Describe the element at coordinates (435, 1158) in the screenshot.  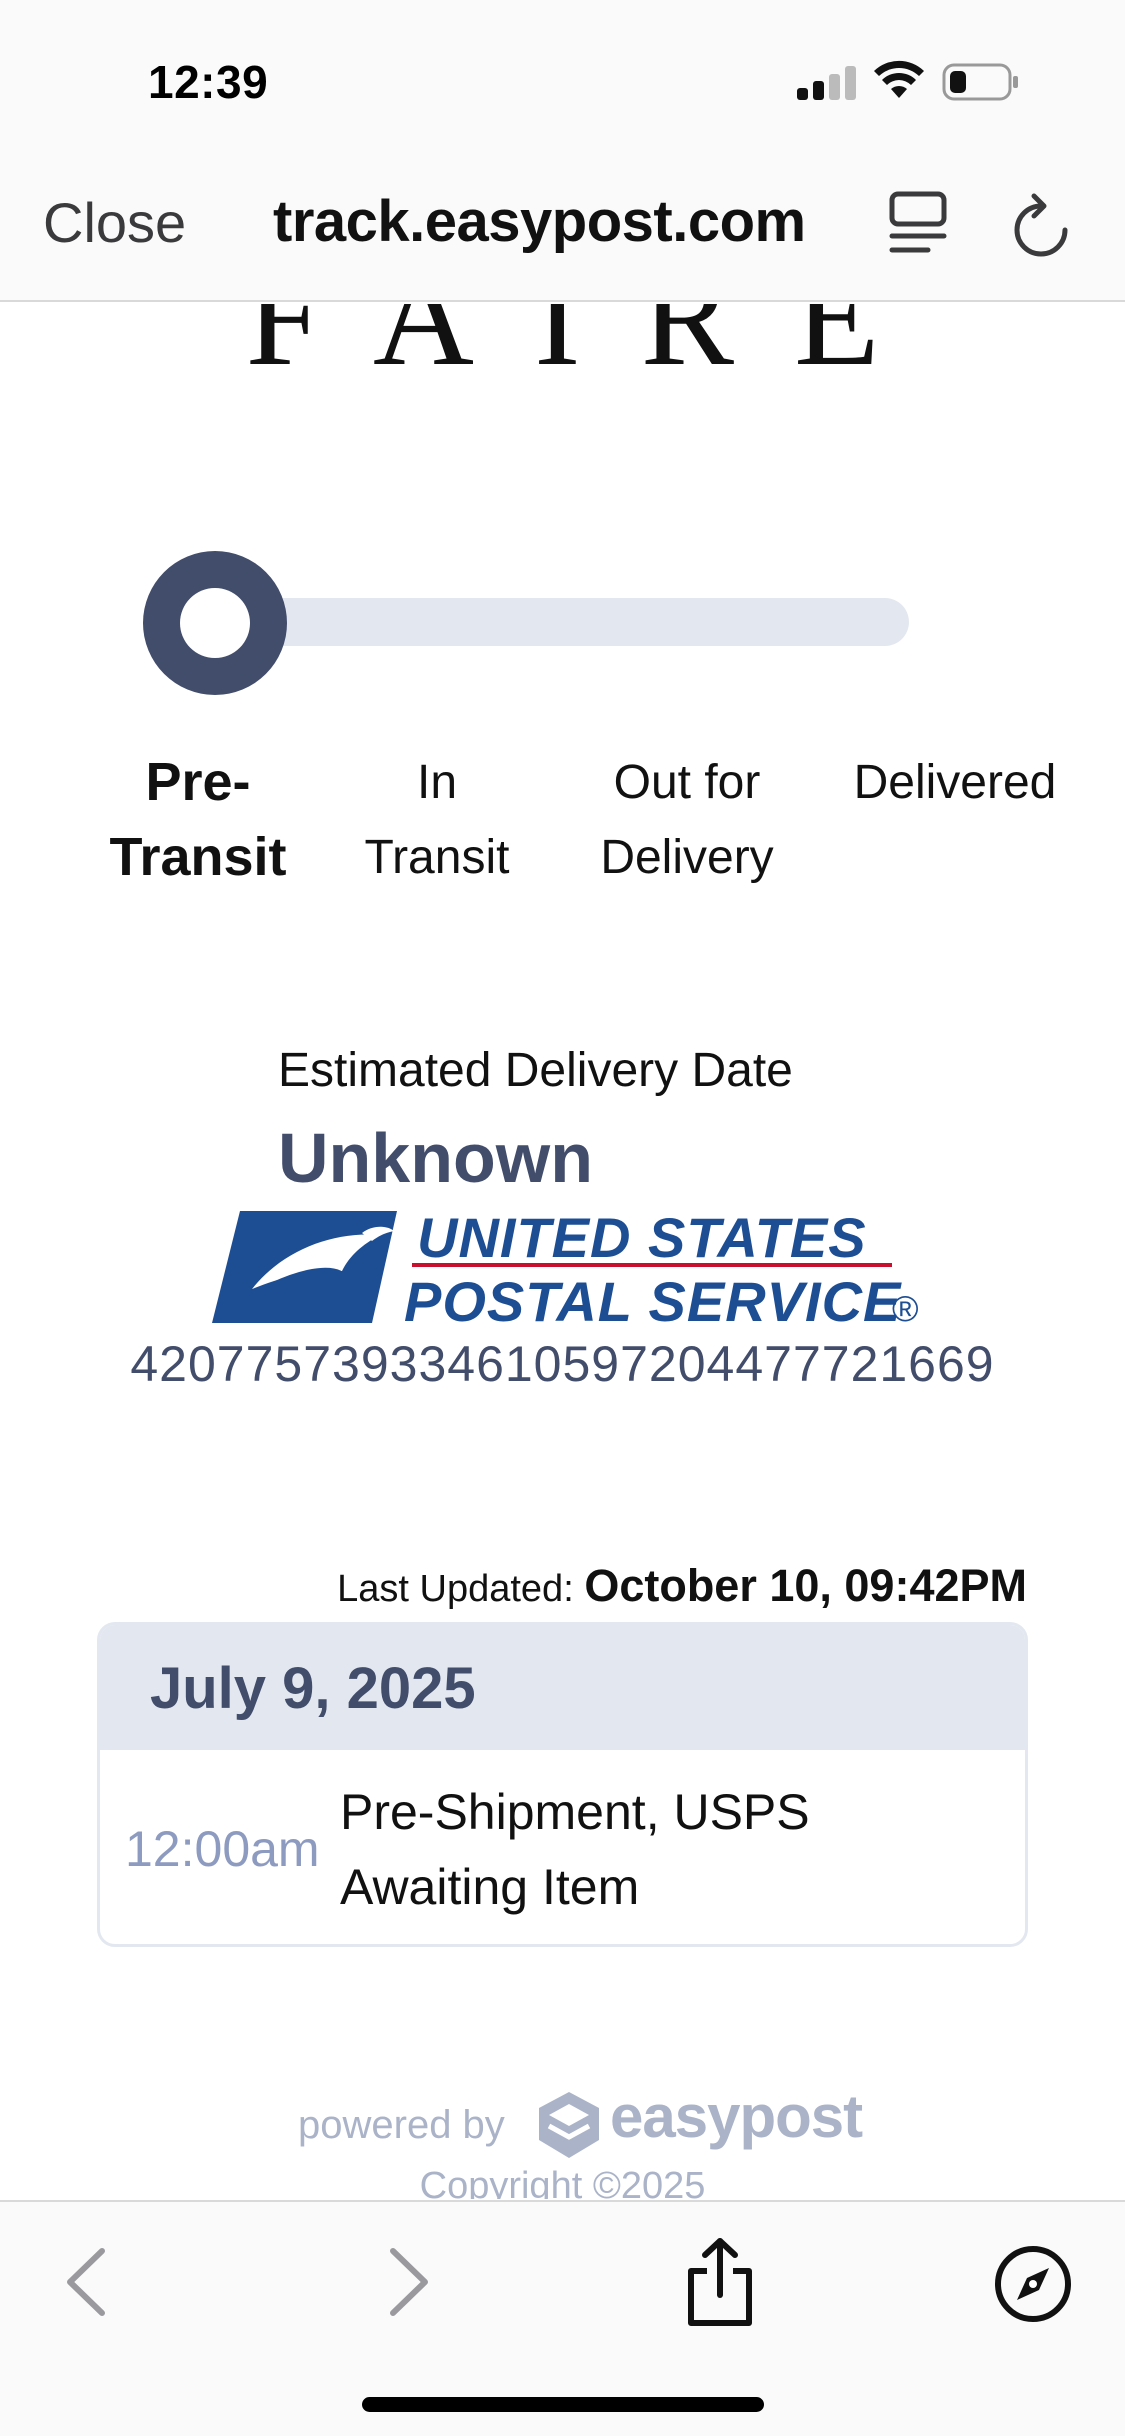
I see `estimated-delivery-value: Unknown` at that location.